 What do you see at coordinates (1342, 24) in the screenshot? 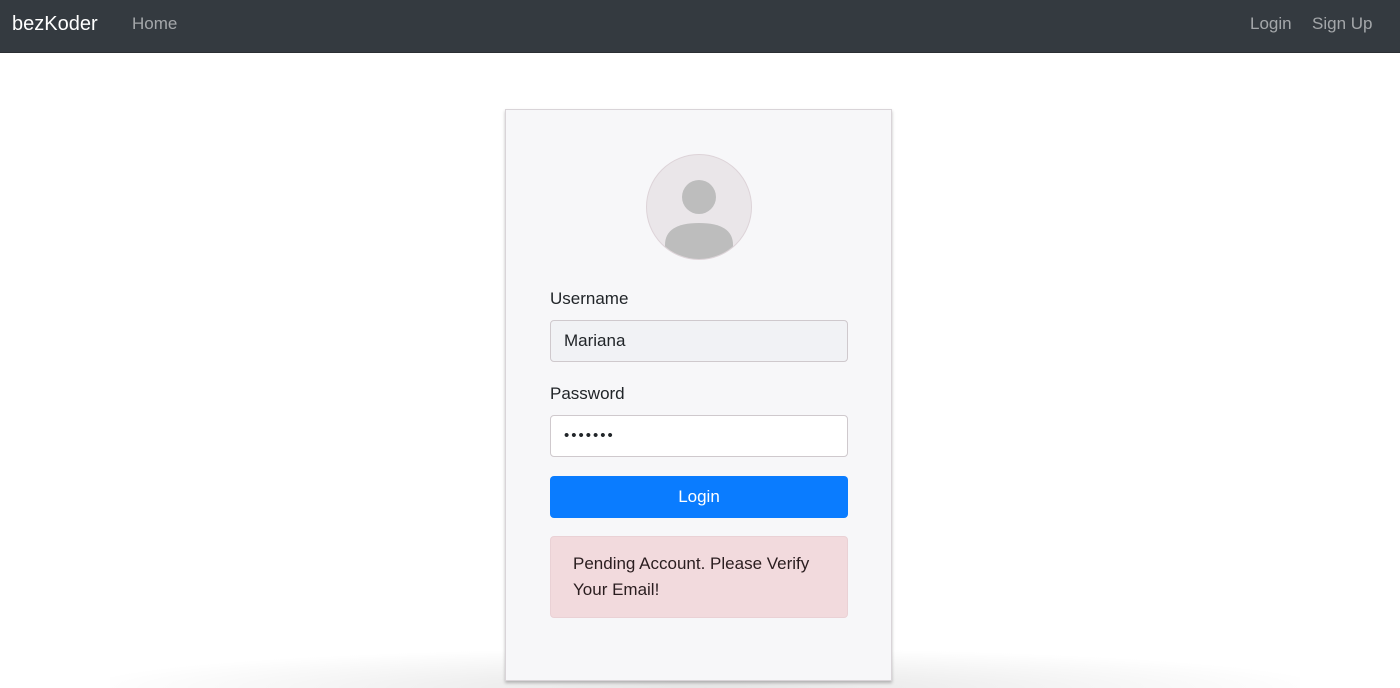
I see `nav-link-signup: Sign Up` at bounding box center [1342, 24].